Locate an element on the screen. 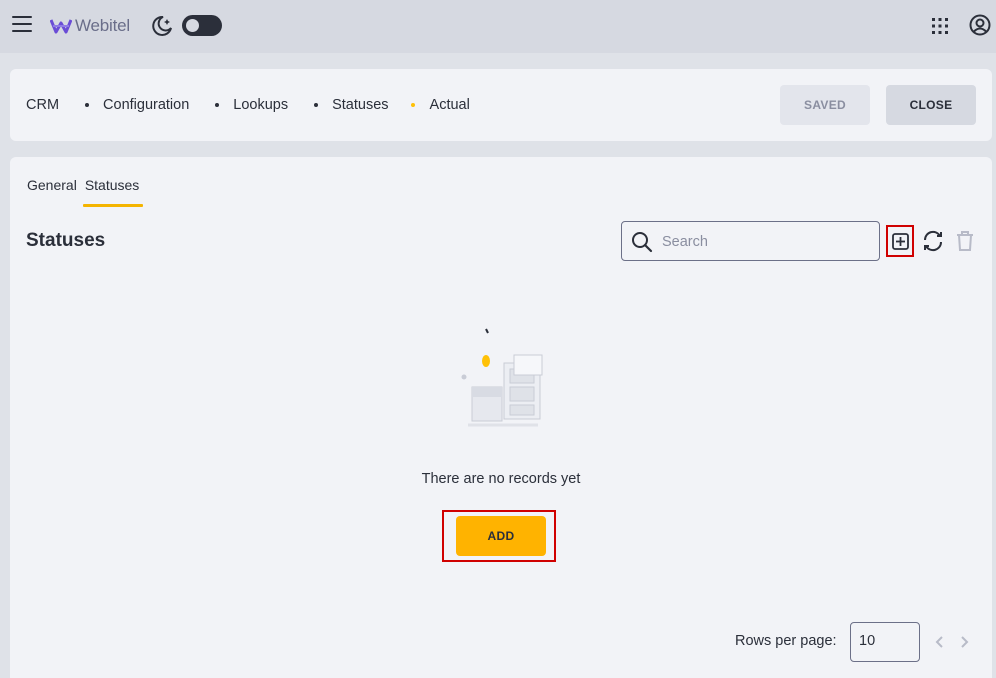 The height and width of the screenshot is (678, 996). add-button: ADD is located at coordinates (501, 536).